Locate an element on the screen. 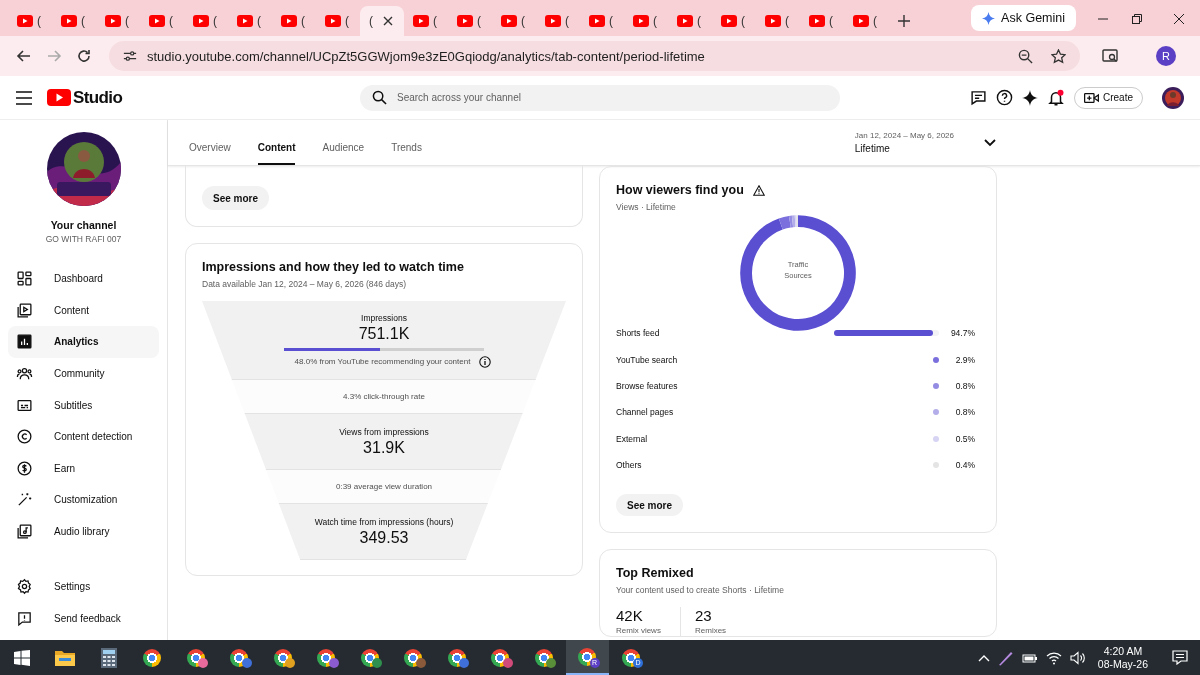  source-name: External is located at coordinates (632, 438).